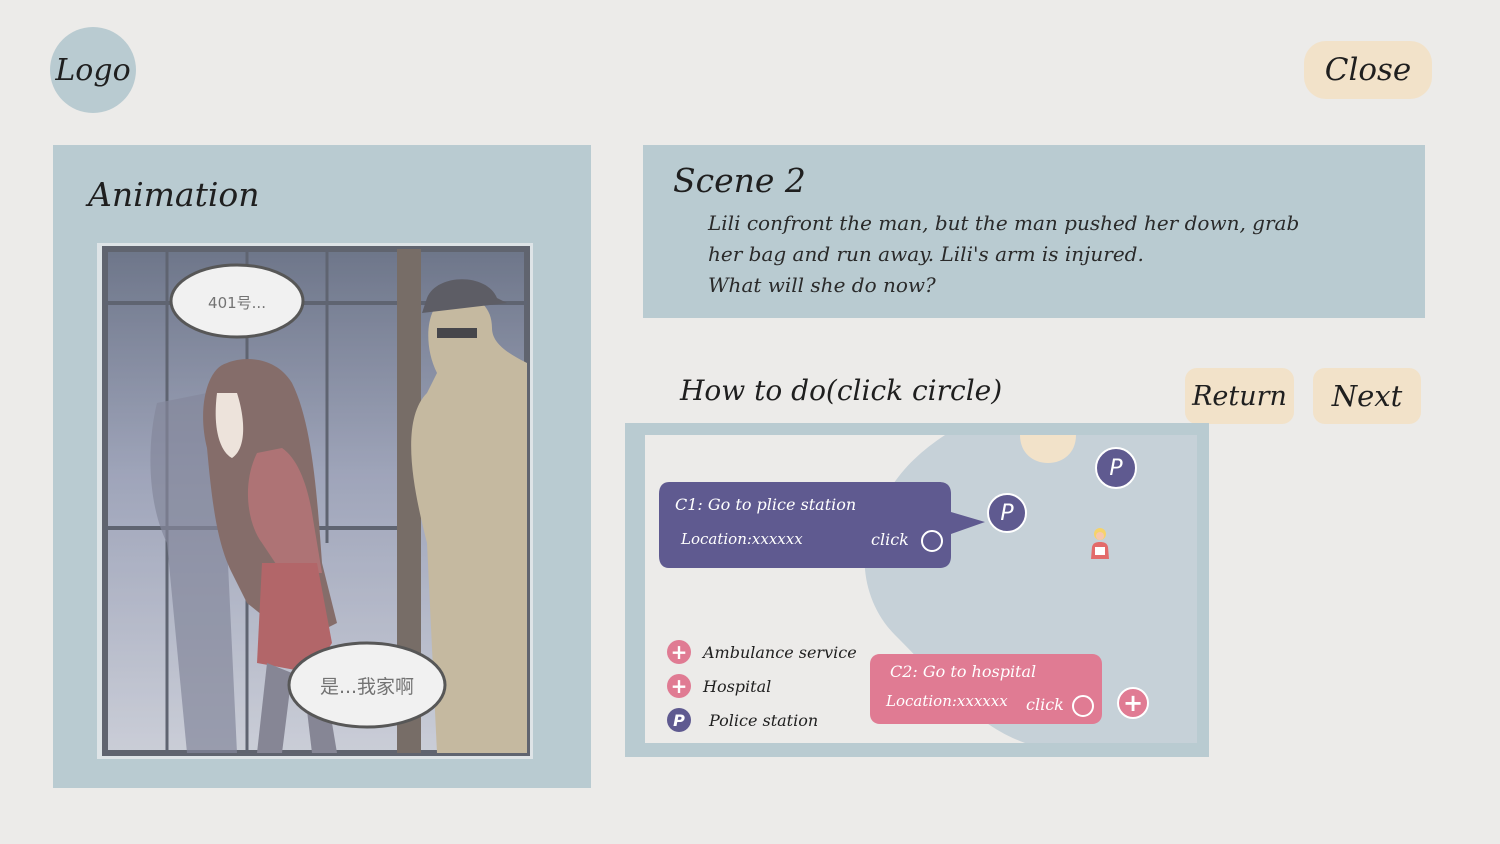 The width and height of the screenshot is (1500, 844). What do you see at coordinates (742, 539) in the screenshot?
I see `choice-1-location: Location:xxxxxx` at bounding box center [742, 539].